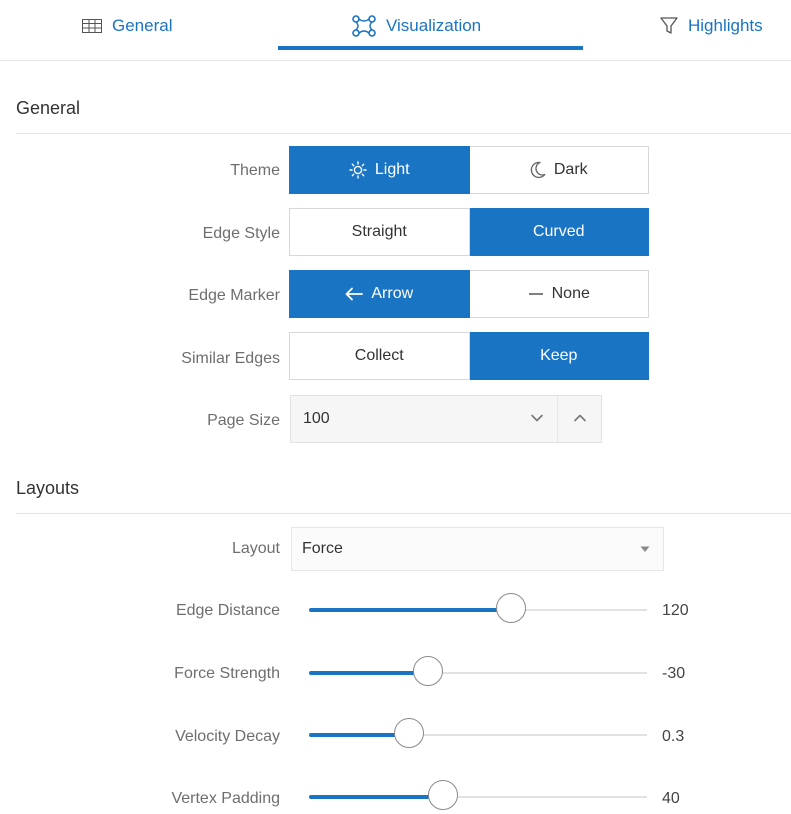 Image resolution: width=791 pixels, height=814 pixels. I want to click on edge-marker-arrow-label: Arrow, so click(392, 293).